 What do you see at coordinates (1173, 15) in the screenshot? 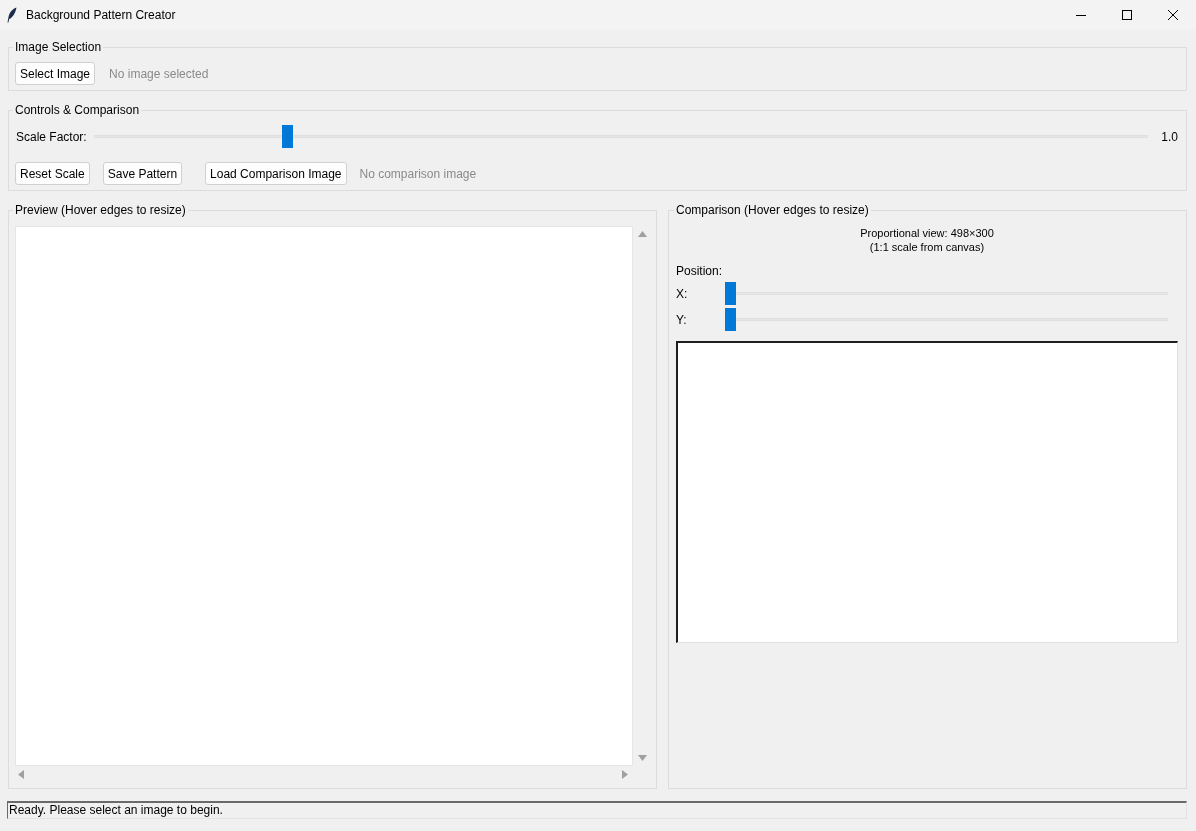
I see `close-icon` at bounding box center [1173, 15].